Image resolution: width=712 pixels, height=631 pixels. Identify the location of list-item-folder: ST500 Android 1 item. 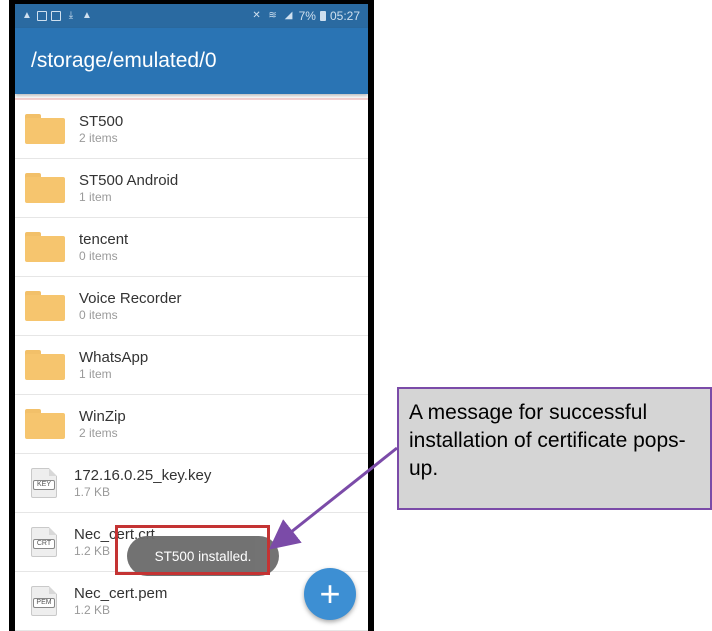
(191, 188).